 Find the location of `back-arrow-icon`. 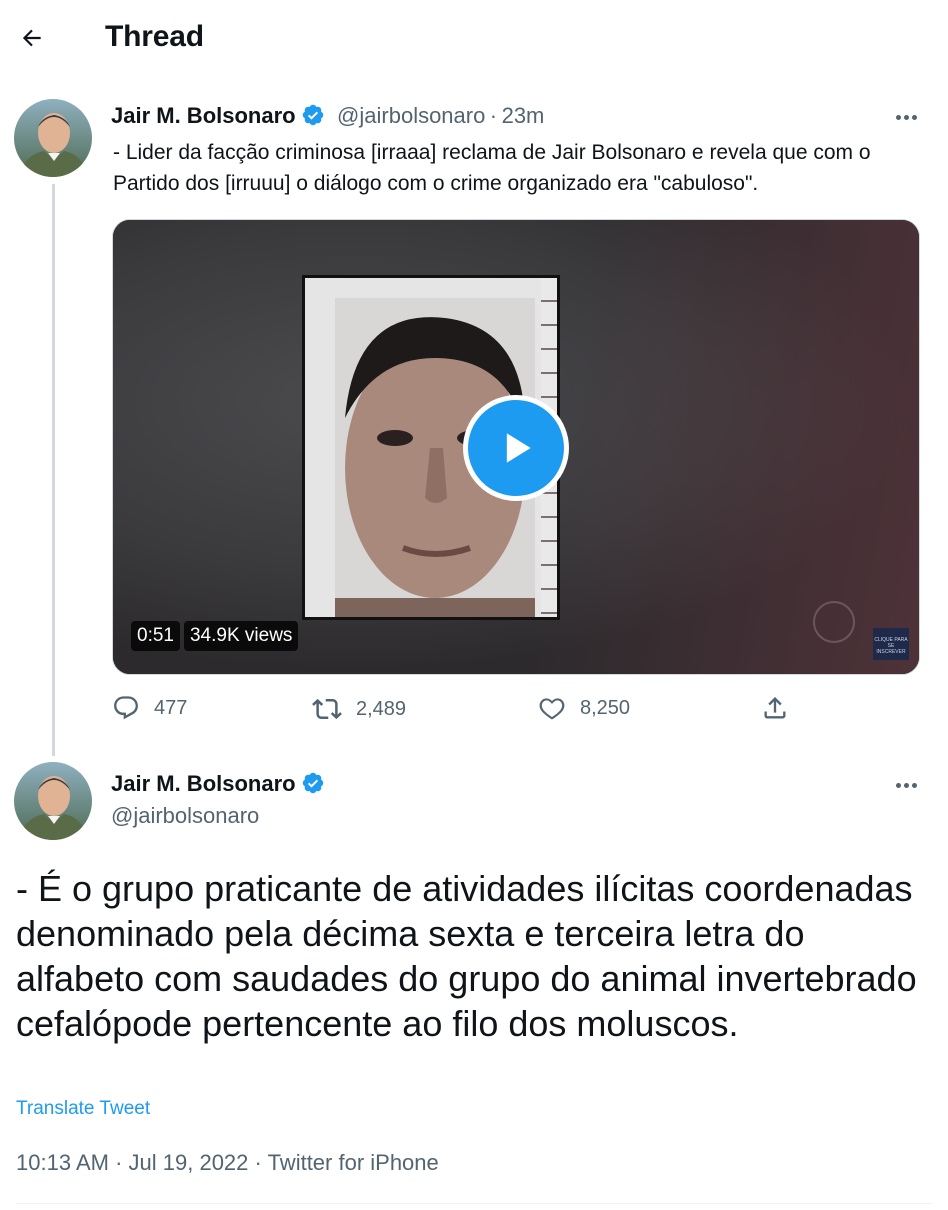

back-arrow-icon is located at coordinates (31, 38).